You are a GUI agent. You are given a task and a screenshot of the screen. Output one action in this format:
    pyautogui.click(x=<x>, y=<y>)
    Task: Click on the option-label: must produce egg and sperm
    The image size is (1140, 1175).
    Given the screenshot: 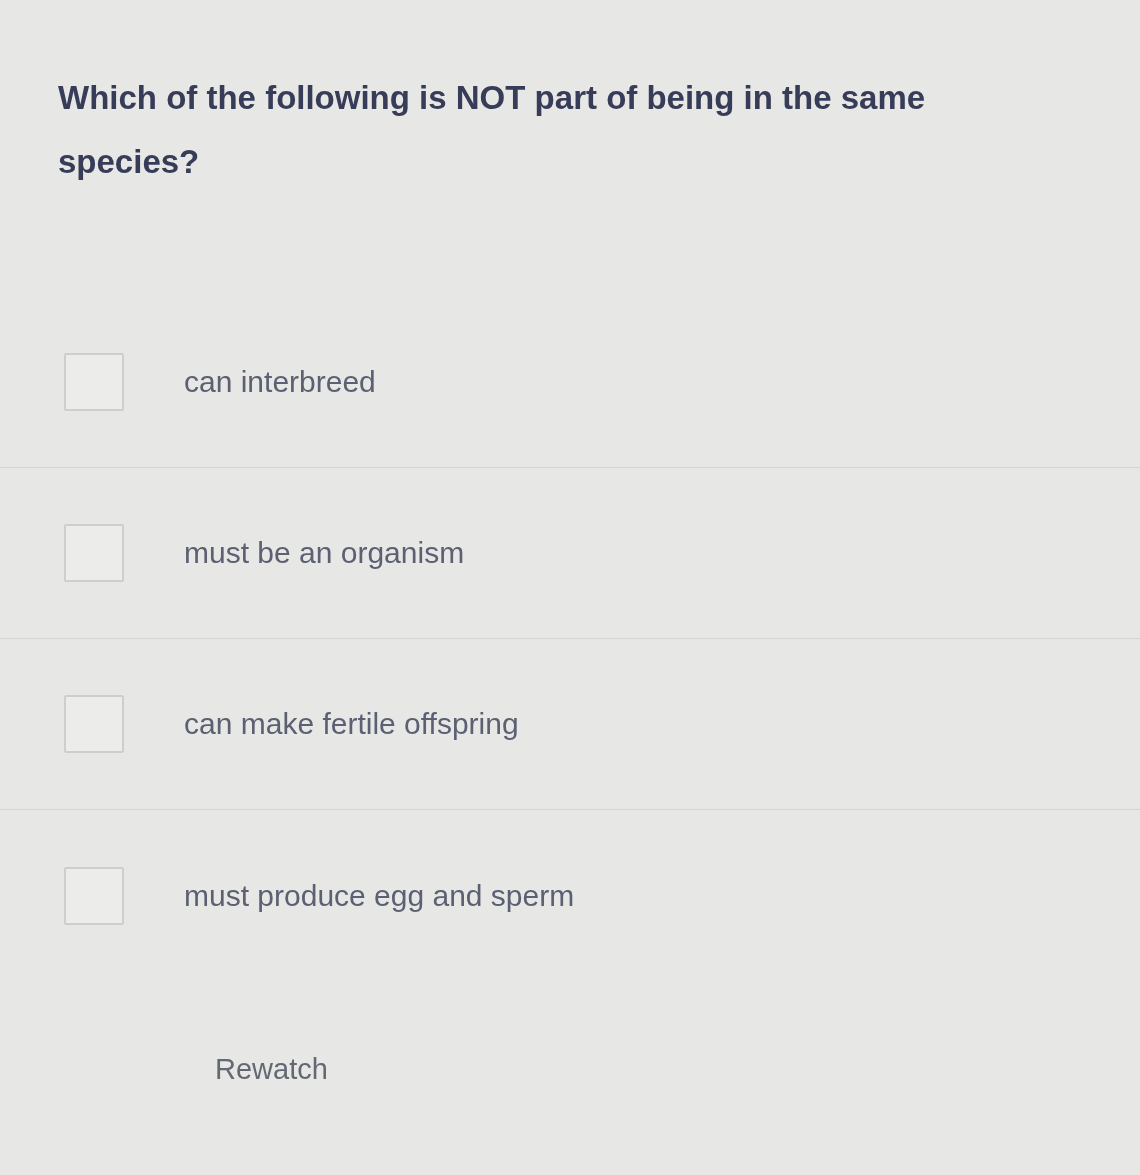 What is the action you would take?
    pyautogui.click(x=379, y=895)
    